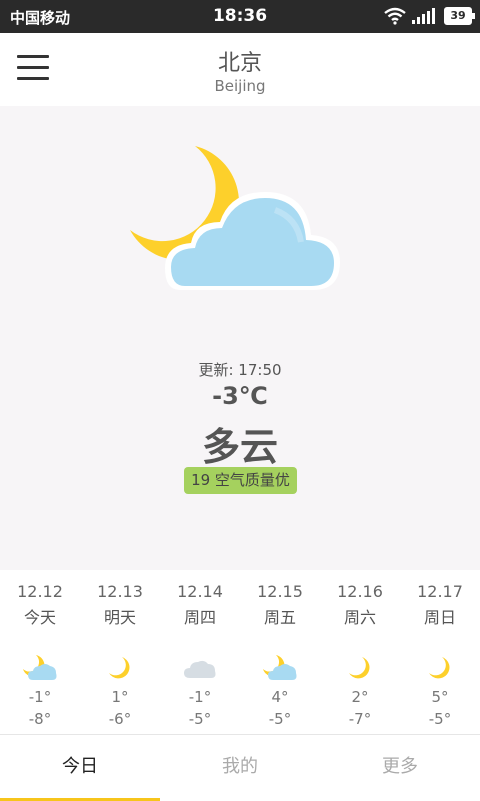  I want to click on forecast-high: 2°, so click(360, 697).